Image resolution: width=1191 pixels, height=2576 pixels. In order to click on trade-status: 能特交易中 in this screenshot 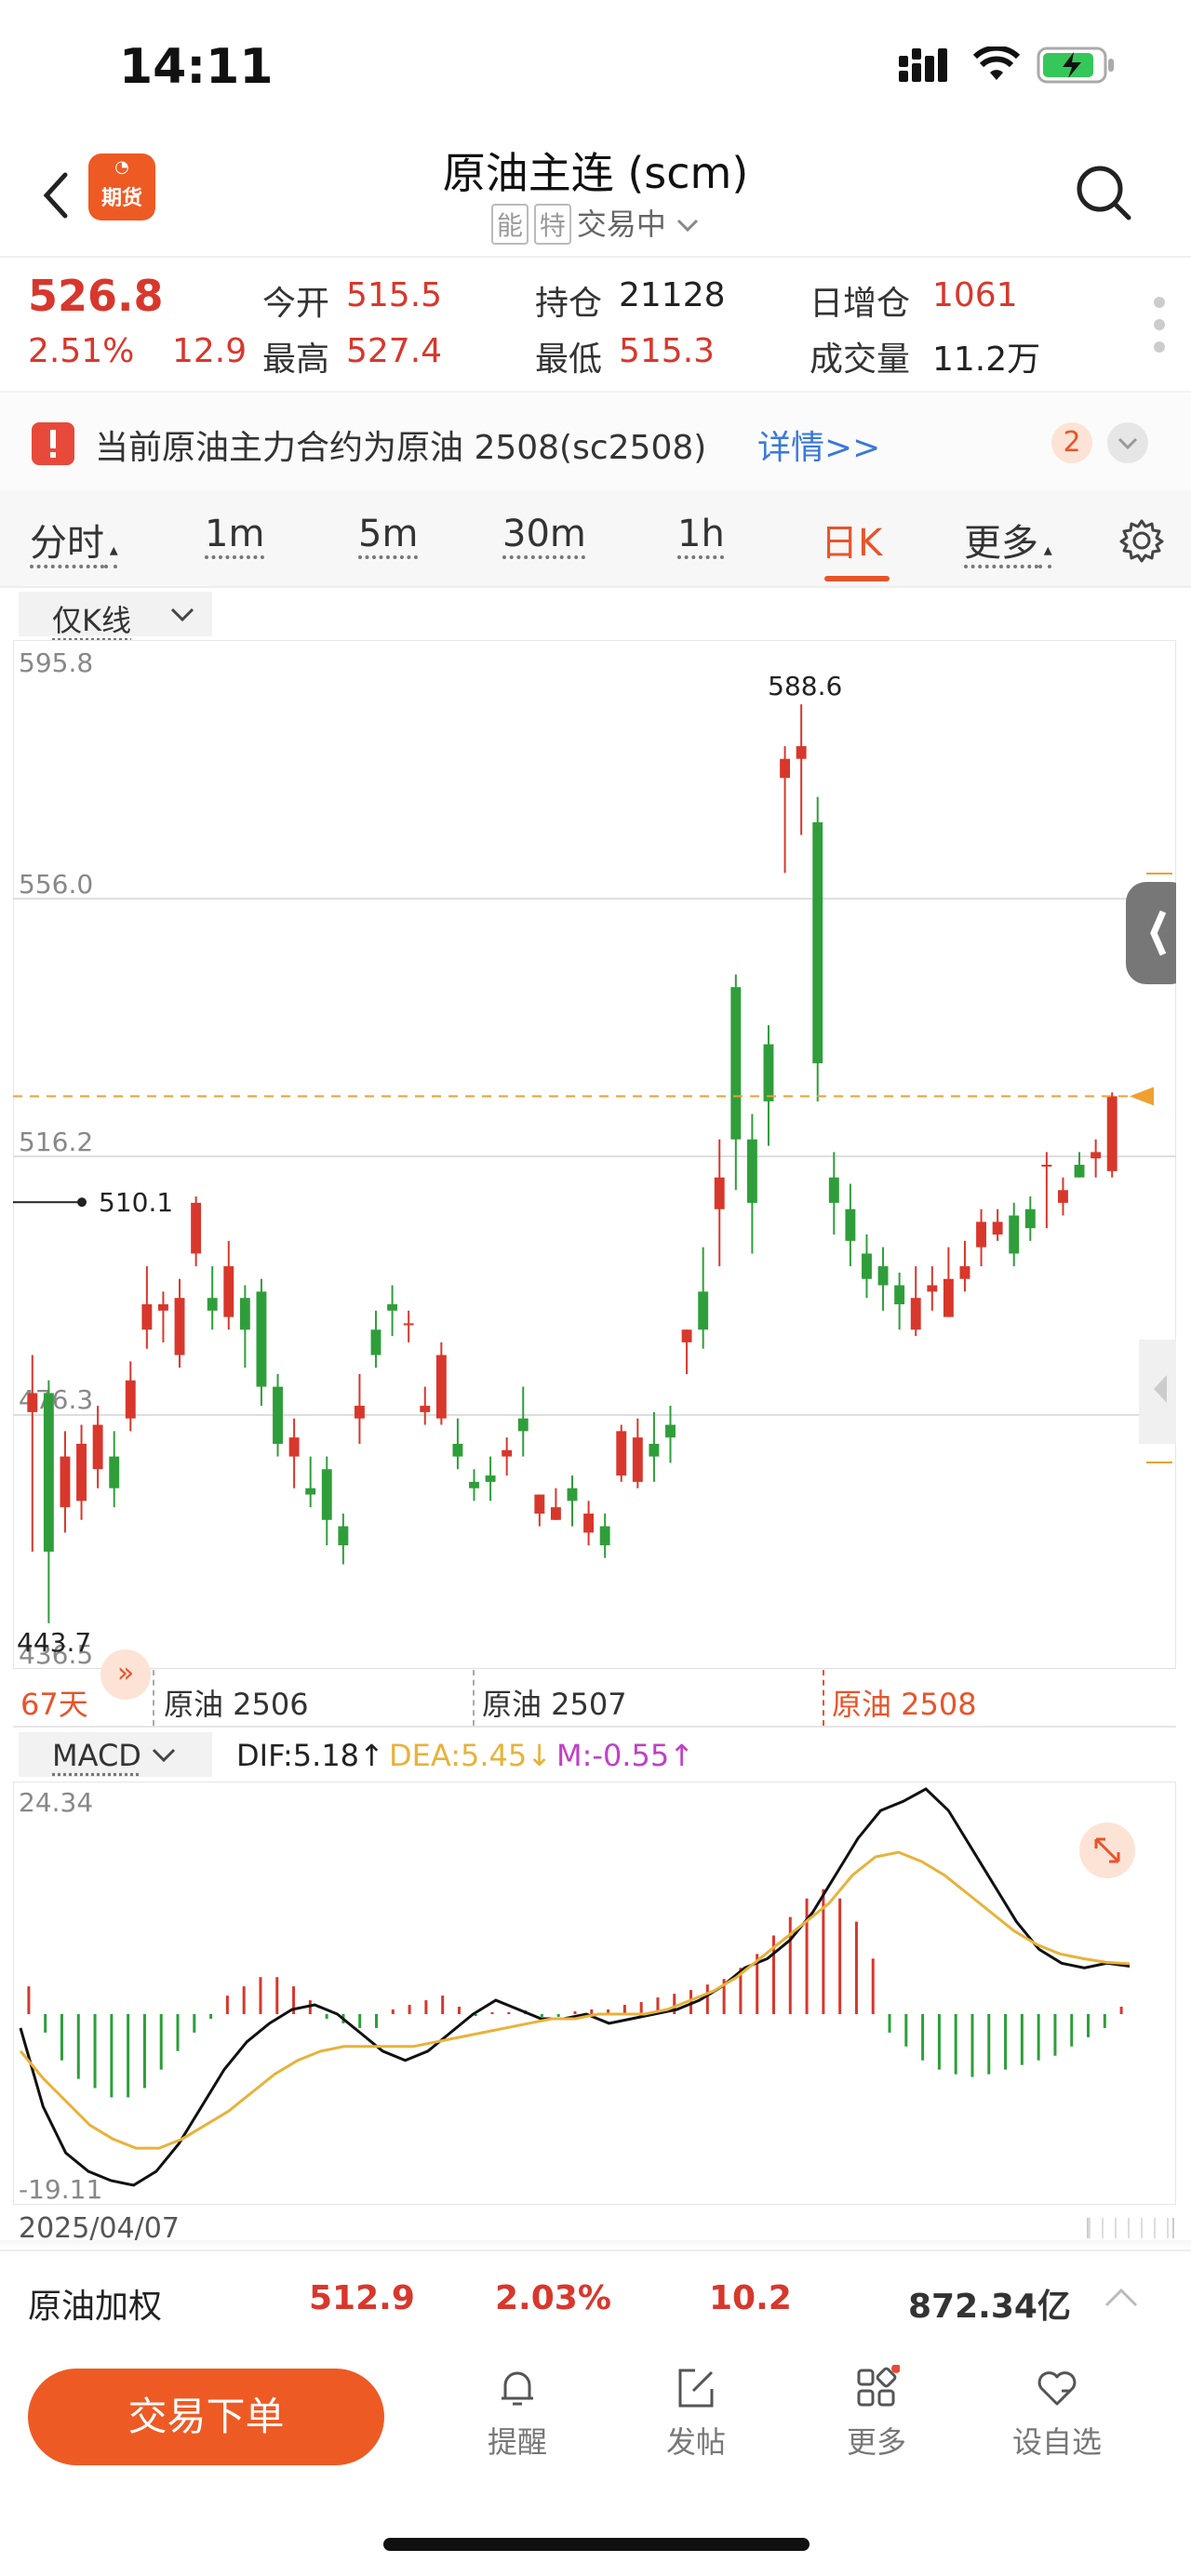, I will do `click(595, 223)`.